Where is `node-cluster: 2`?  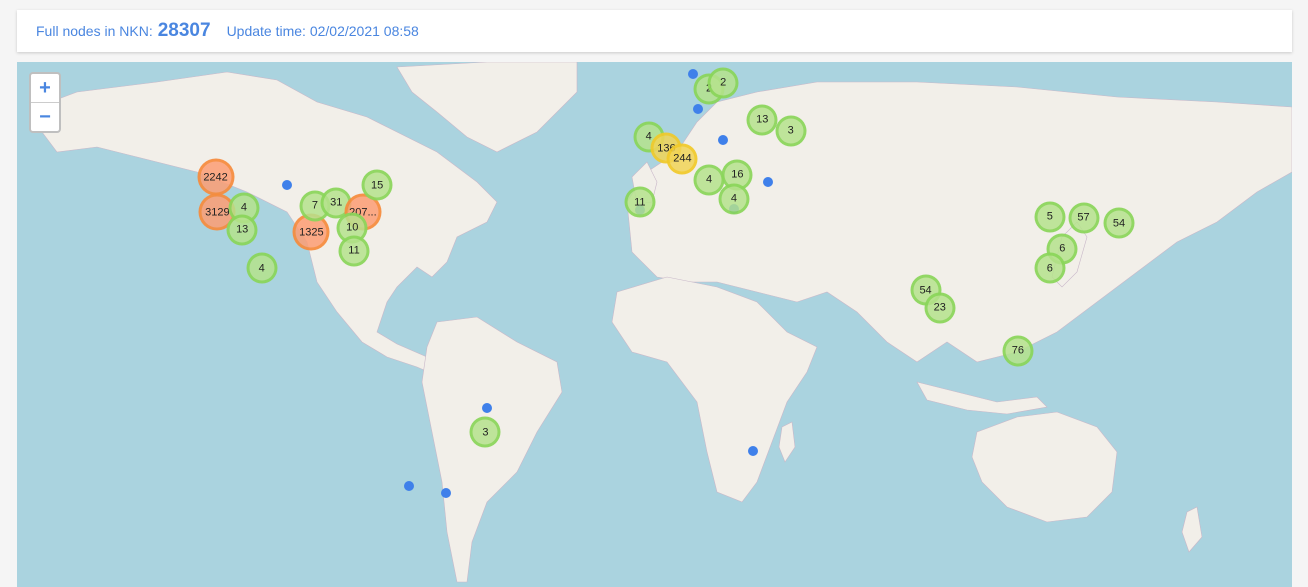 node-cluster: 2 is located at coordinates (723, 83).